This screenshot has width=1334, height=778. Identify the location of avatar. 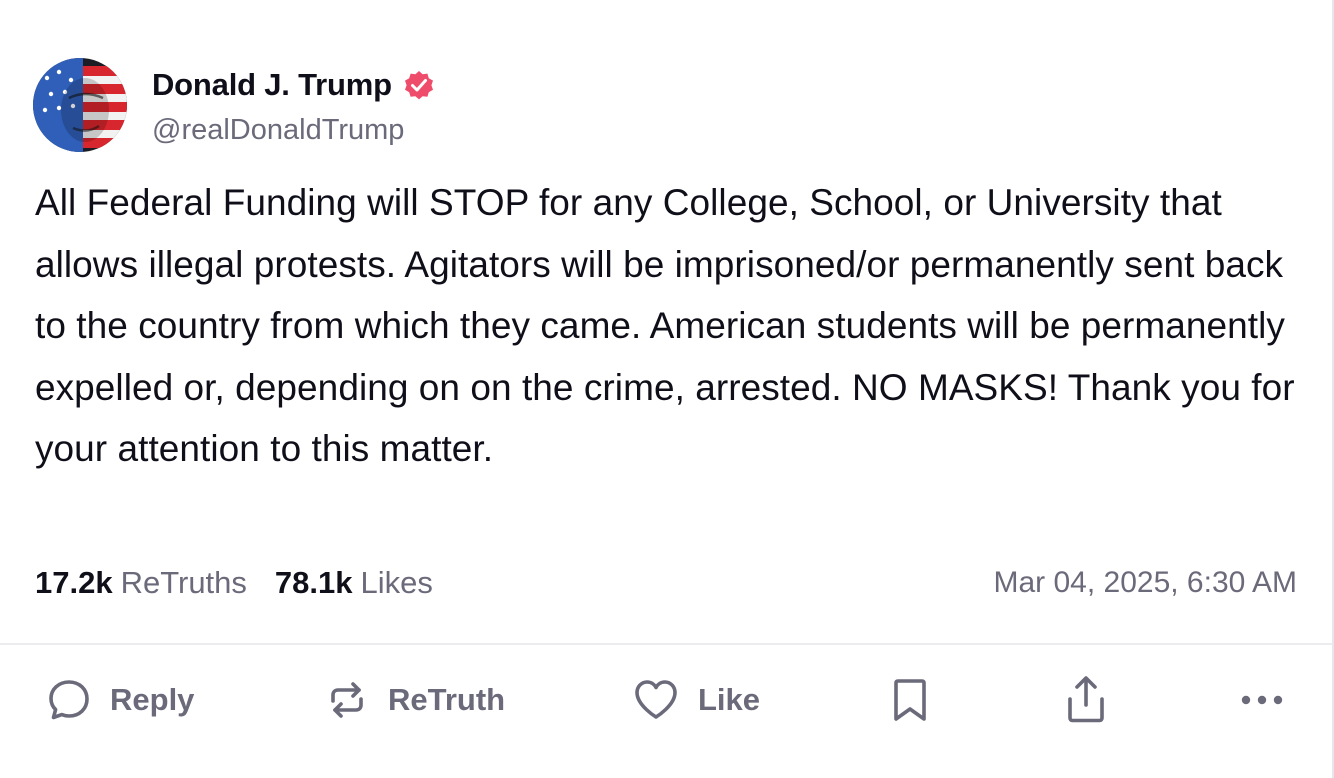
(80, 105).